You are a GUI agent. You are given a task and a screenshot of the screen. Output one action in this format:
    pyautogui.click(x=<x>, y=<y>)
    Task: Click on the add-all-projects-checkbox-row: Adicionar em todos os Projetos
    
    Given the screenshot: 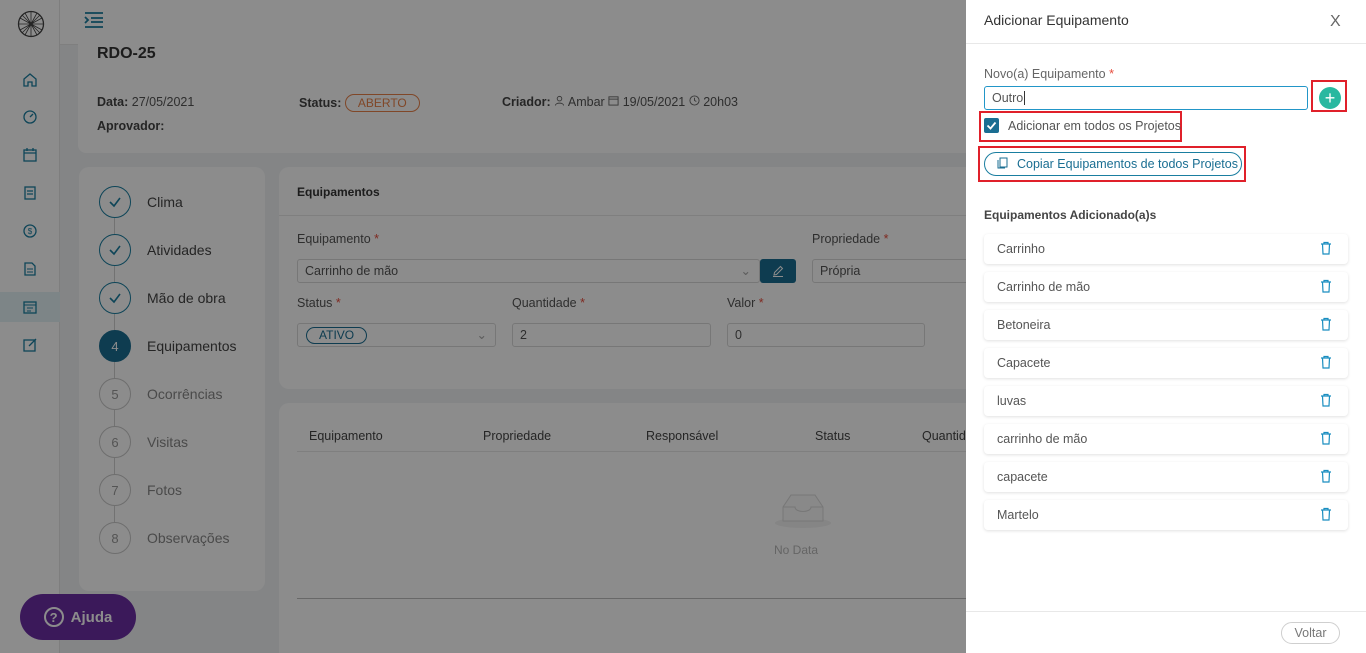 What is the action you would take?
    pyautogui.click(x=1082, y=125)
    